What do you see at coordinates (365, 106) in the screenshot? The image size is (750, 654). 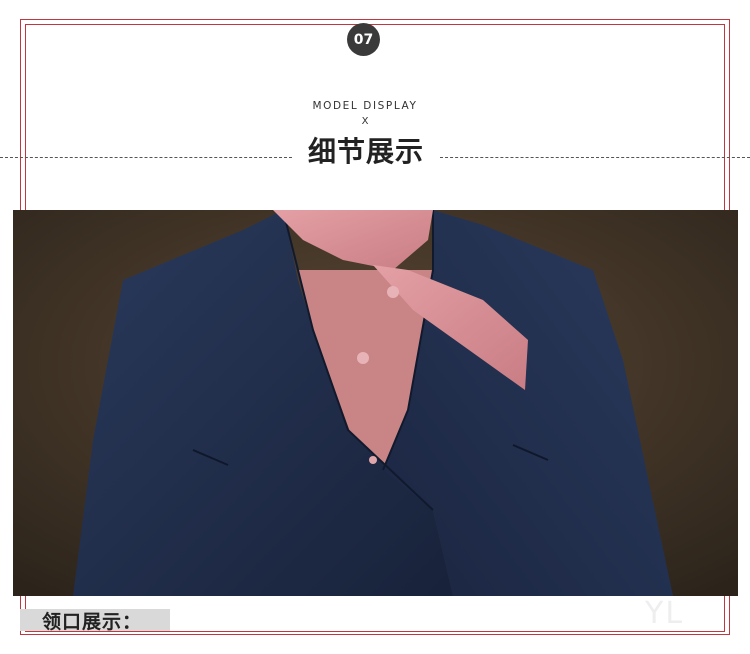 I see `section-subtitle: MODEL DISPLAY` at bounding box center [365, 106].